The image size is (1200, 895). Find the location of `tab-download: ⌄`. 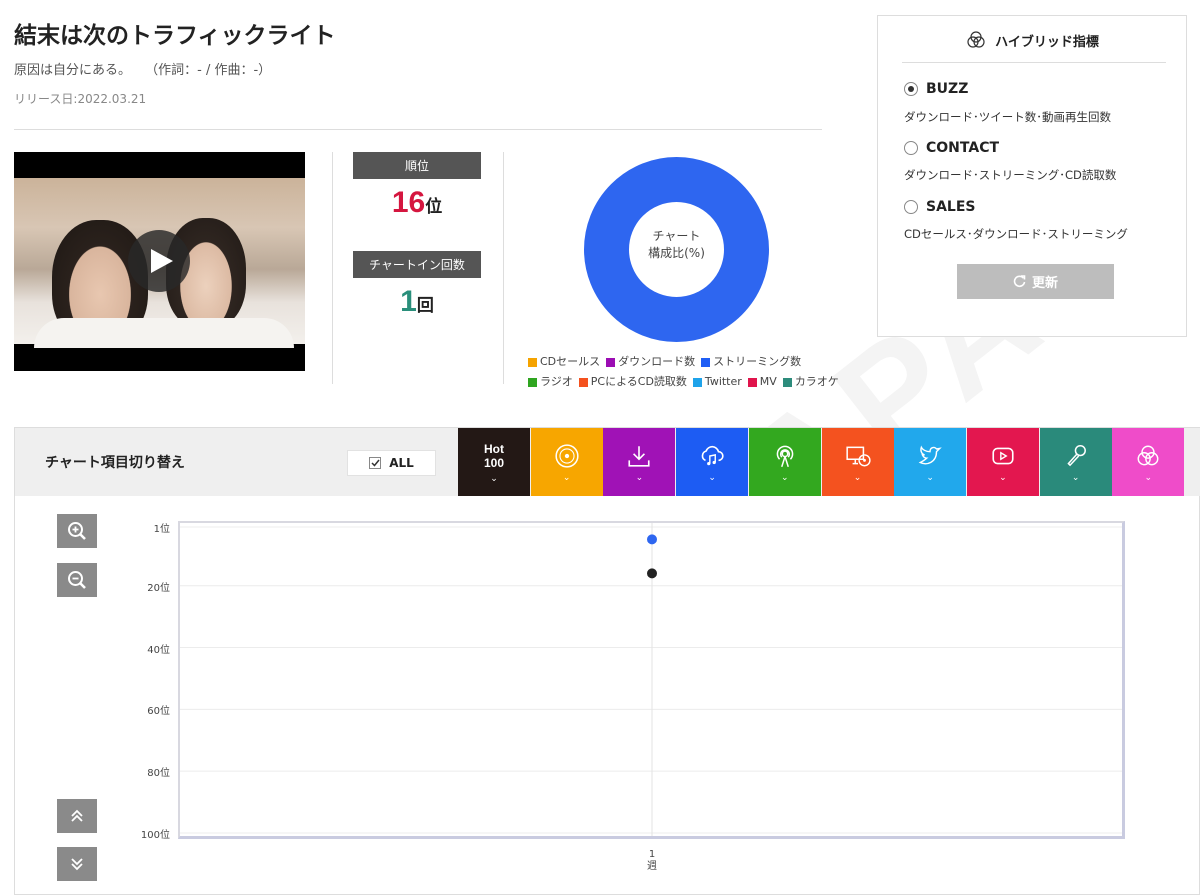

tab-download: ⌄ is located at coordinates (639, 462).